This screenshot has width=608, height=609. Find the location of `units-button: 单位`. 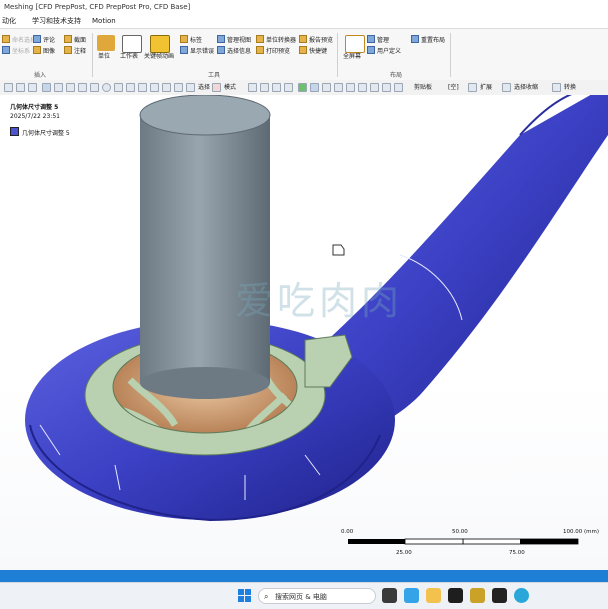

units-button: 单位 is located at coordinates (104, 56).